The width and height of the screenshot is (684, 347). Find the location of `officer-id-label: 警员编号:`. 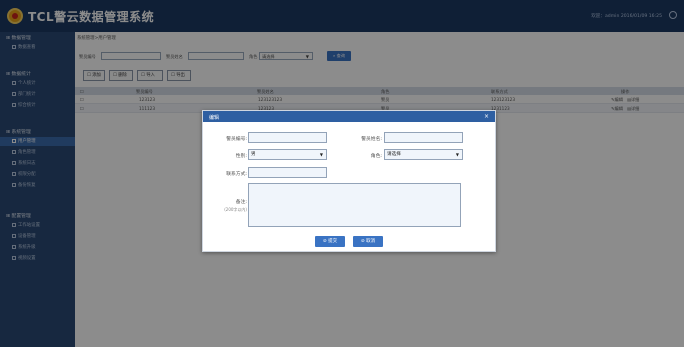

officer-id-label: 警员编号: is located at coordinates (236, 139).